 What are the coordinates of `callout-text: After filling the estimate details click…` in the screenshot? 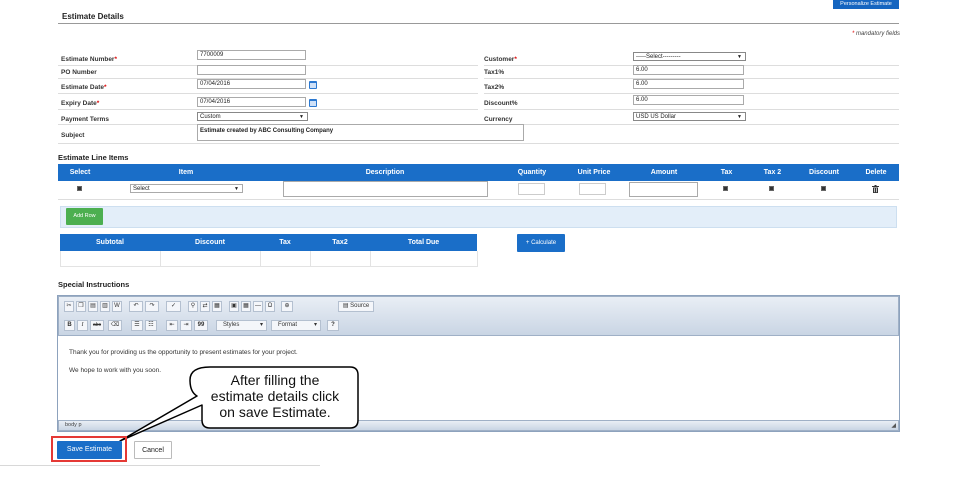 It's located at (275, 396).